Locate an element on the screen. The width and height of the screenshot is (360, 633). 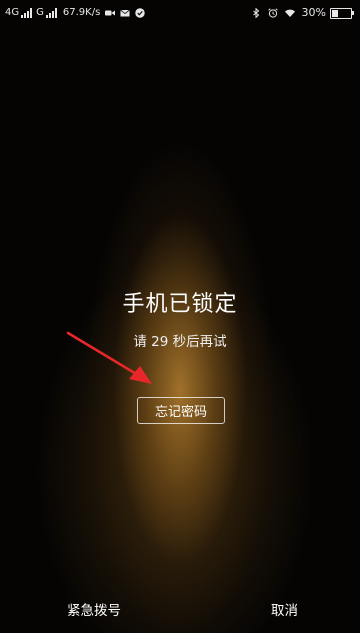
lock-title: 手机已锁定 is located at coordinates (180, 304).